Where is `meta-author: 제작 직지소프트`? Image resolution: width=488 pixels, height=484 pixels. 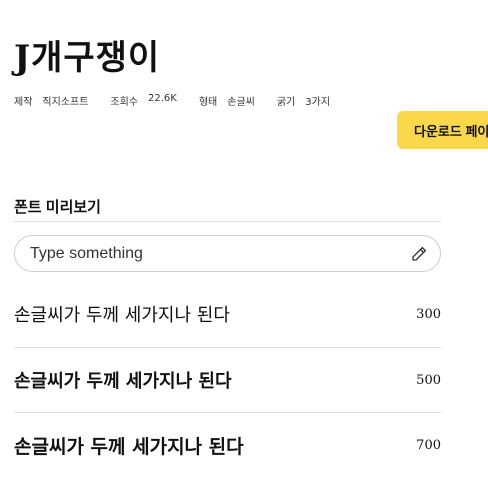 meta-author: 제작 직지소프트 is located at coordinates (51, 100).